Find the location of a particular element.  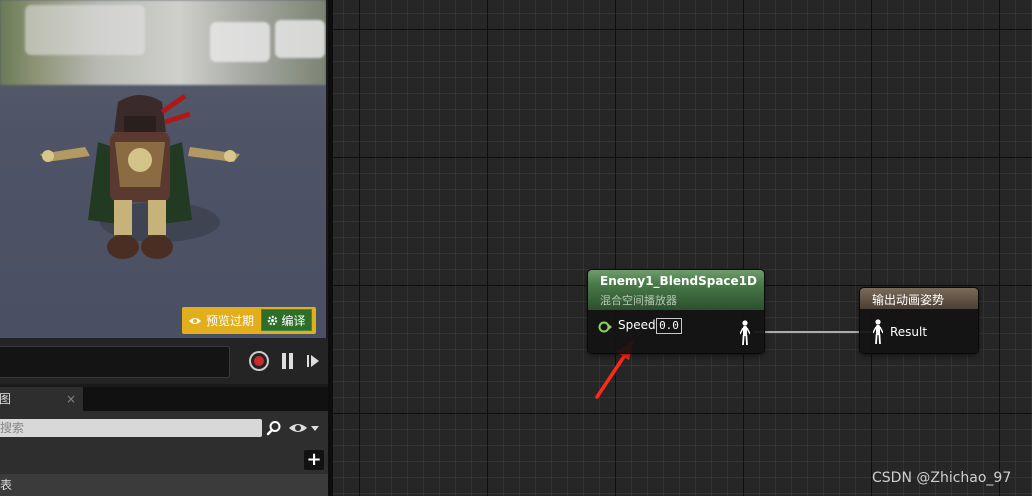

node-subtitle: 混合空间播放器 is located at coordinates (638, 300).